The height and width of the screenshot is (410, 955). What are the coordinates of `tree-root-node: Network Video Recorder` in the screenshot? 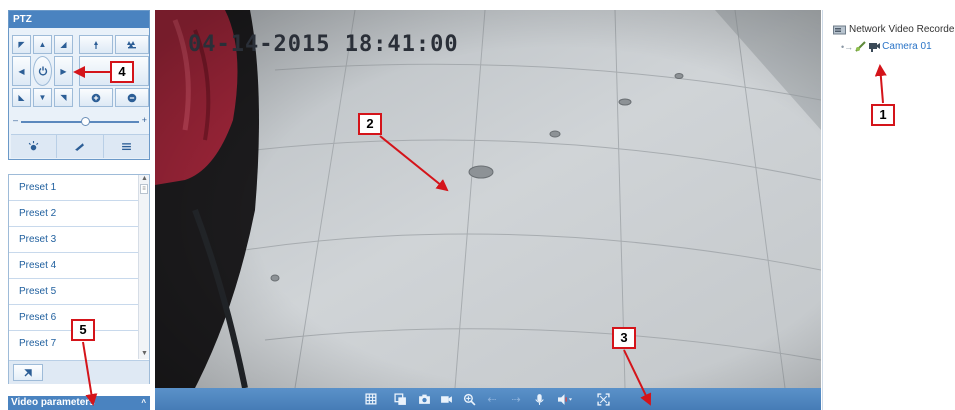 It's located at (894, 29).